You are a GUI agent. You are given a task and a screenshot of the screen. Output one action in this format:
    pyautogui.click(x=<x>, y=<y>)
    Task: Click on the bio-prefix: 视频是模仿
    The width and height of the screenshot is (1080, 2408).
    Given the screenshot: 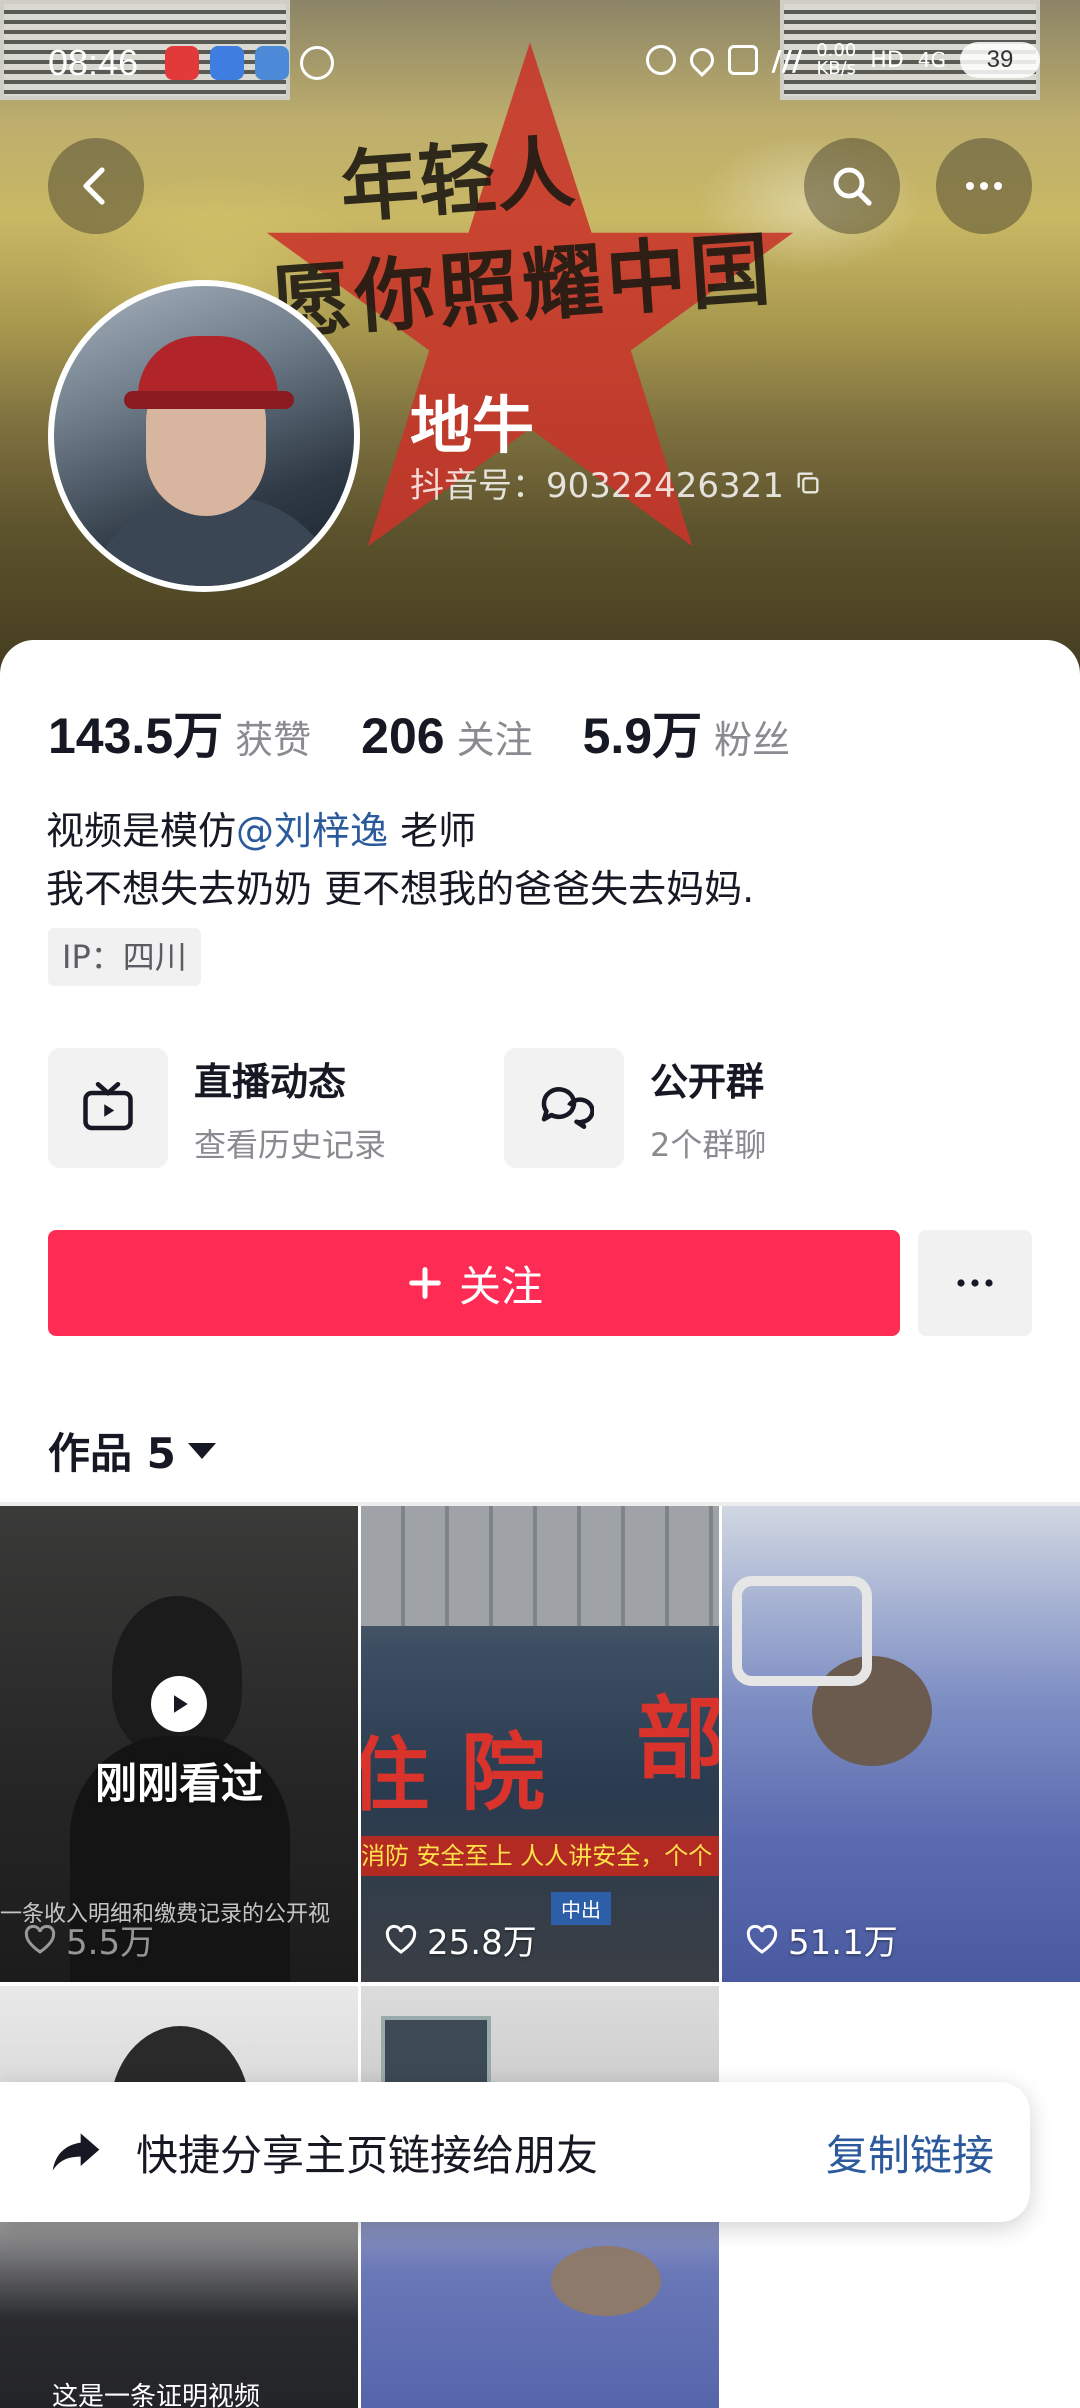 What is the action you would take?
    pyautogui.click(x=141, y=831)
    